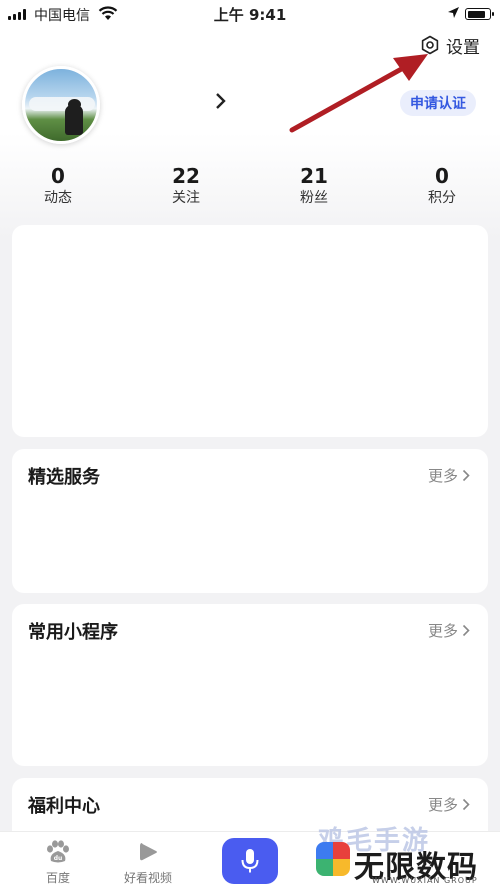  I want to click on stat-points: 0 积分, so click(442, 186).